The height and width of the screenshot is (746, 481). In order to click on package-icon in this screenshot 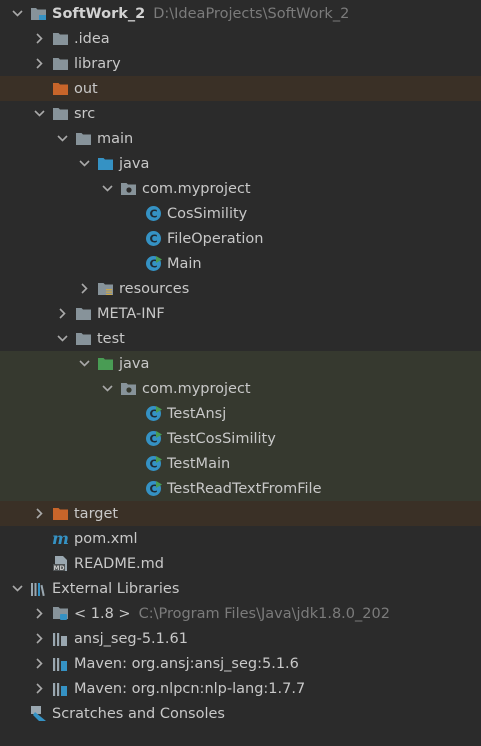, I will do `click(128, 188)`.